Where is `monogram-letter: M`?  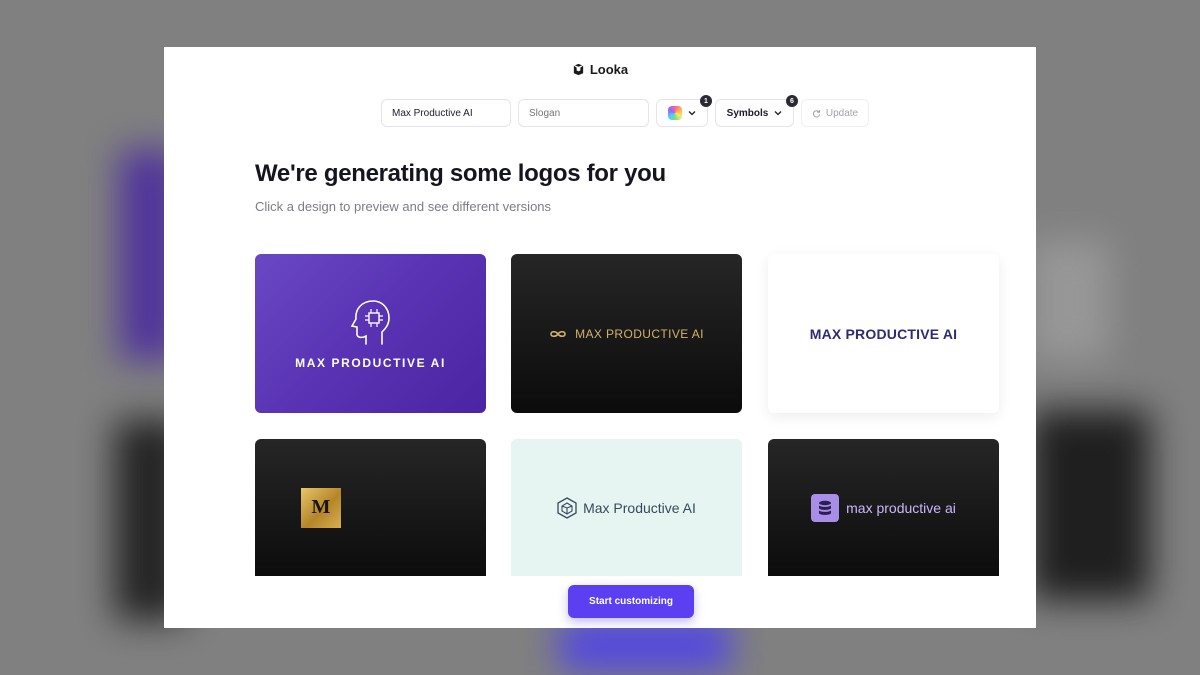 monogram-letter: M is located at coordinates (321, 507).